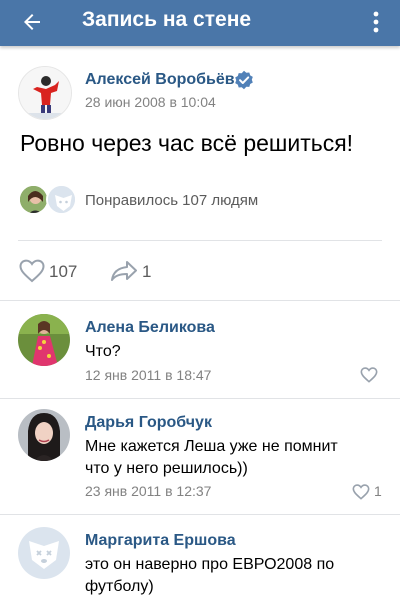 This screenshot has height=600, width=400. What do you see at coordinates (148, 423) in the screenshot?
I see `comment-author-name: Дарья Горобчук` at bounding box center [148, 423].